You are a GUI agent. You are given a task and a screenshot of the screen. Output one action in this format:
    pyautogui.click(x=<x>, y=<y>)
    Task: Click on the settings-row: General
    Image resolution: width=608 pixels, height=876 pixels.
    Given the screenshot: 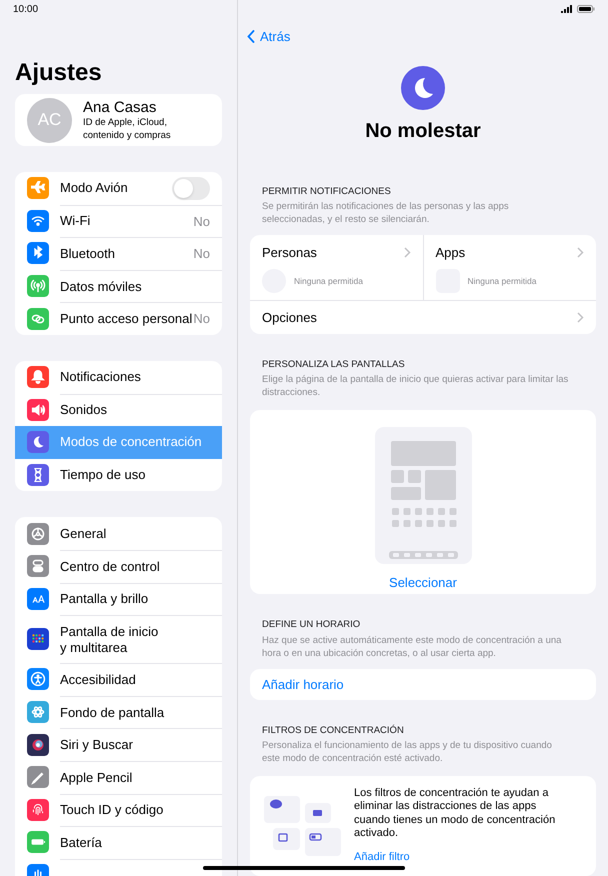 What is the action you would take?
    pyautogui.click(x=118, y=533)
    